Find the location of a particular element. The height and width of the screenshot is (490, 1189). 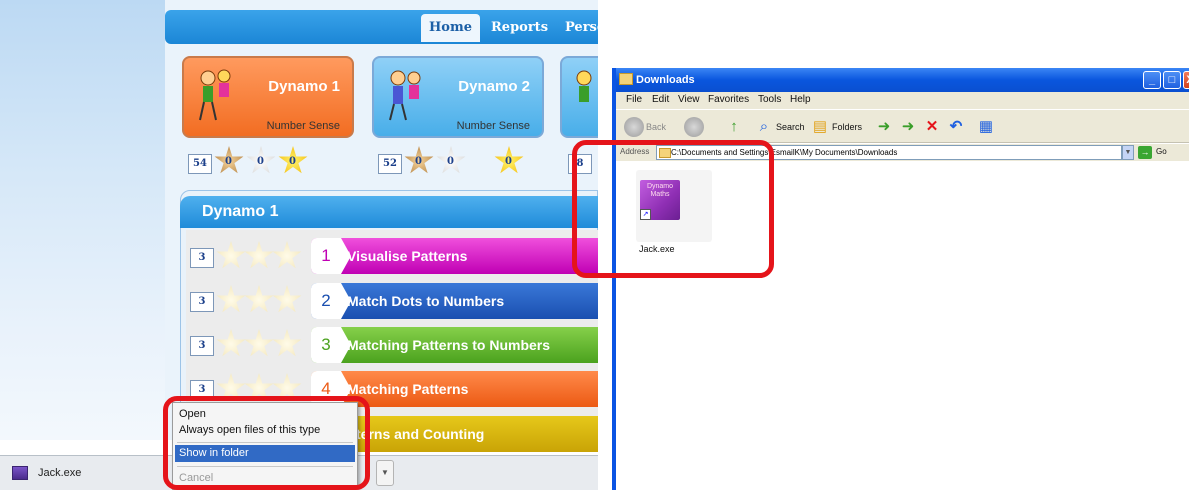

section-header: Dynamo 1 is located at coordinates (389, 212).